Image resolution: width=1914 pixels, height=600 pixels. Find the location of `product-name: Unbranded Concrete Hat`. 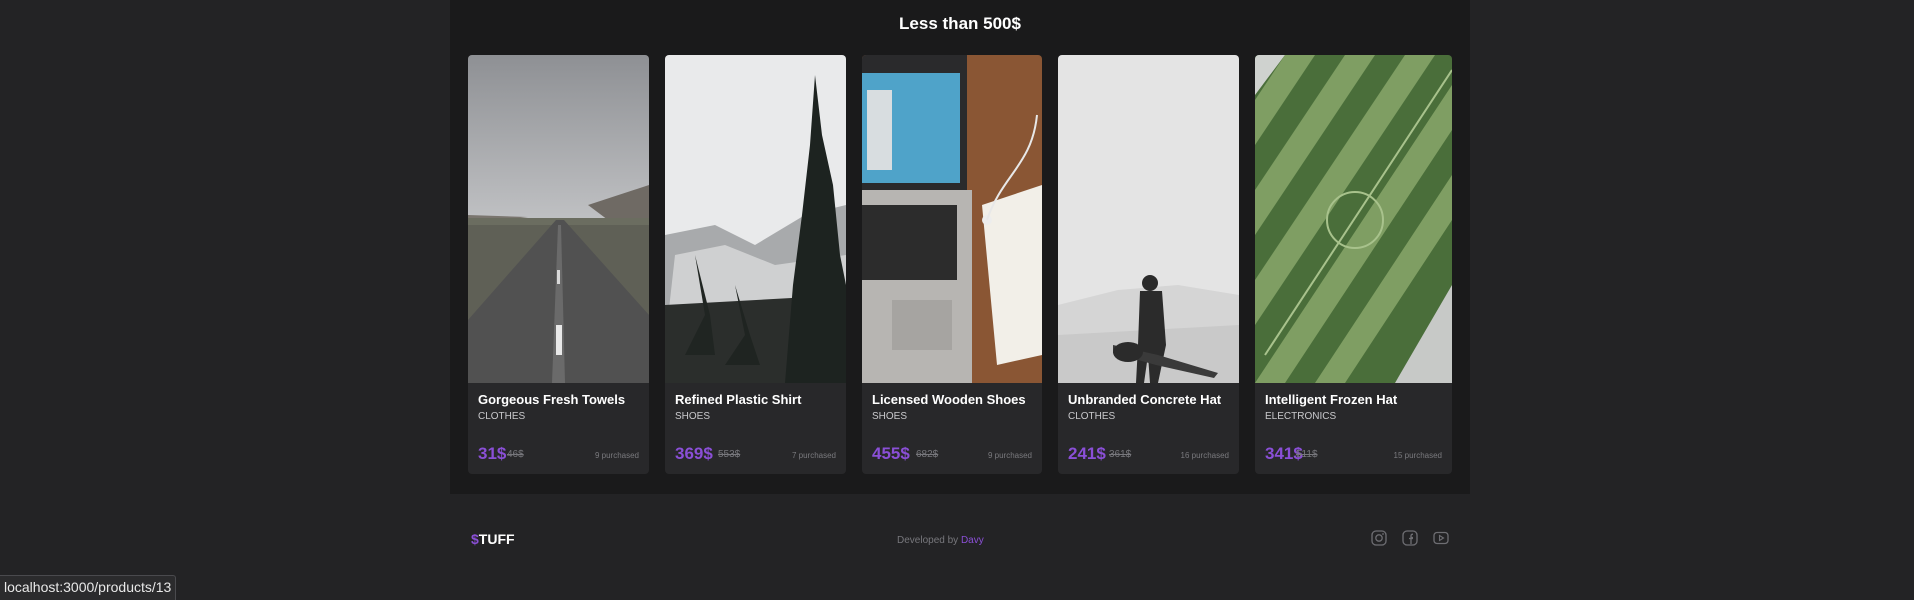

product-name: Unbranded Concrete Hat is located at coordinates (1145, 399).